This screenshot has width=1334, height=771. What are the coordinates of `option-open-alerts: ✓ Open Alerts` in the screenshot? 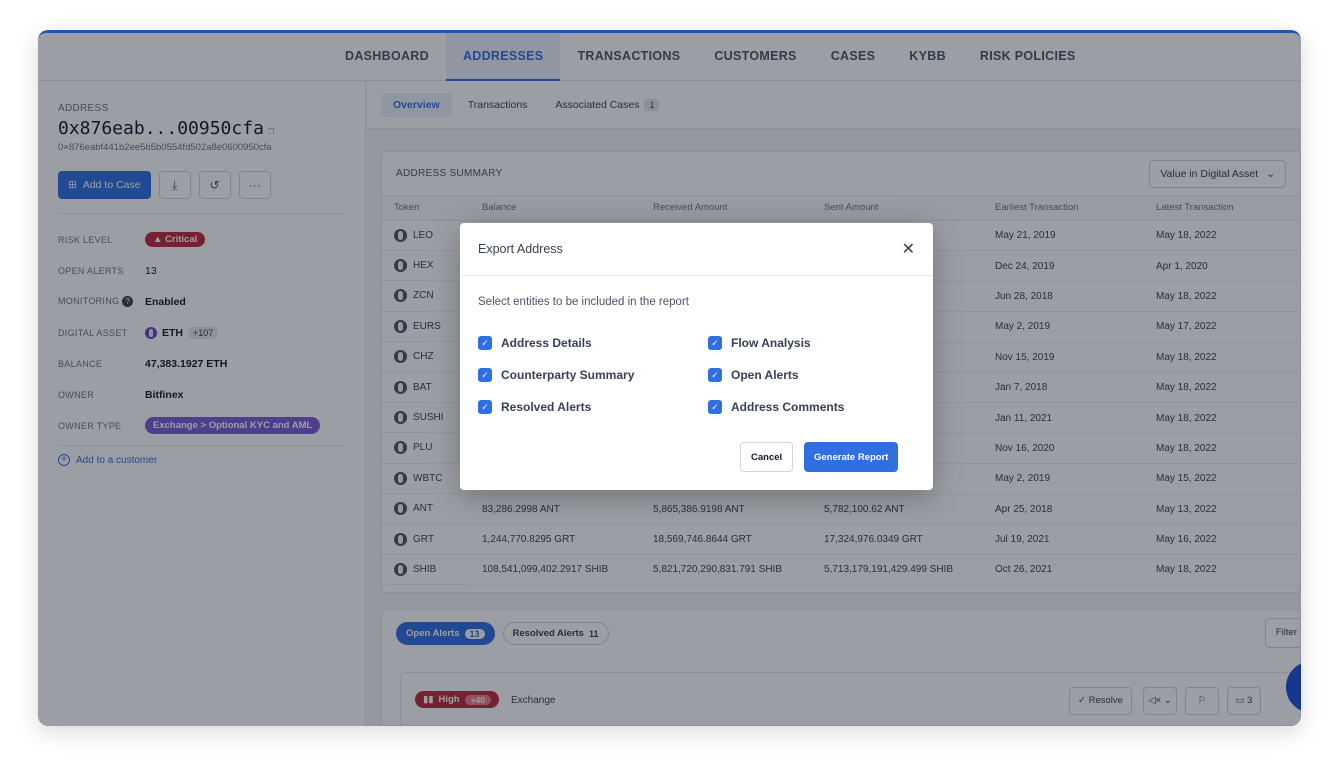 It's located at (753, 375).